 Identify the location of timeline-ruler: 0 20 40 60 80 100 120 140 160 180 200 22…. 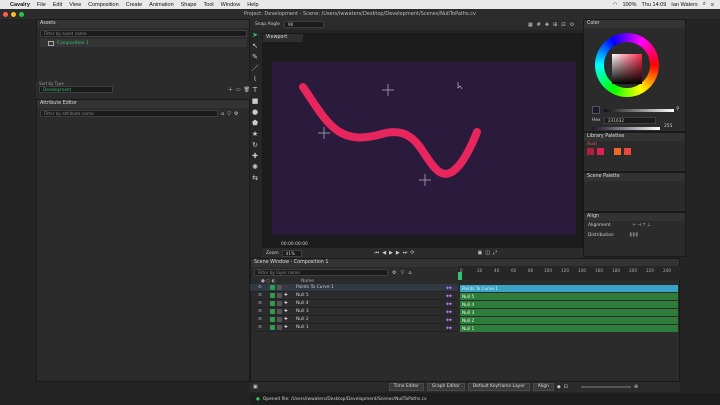
(569, 273).